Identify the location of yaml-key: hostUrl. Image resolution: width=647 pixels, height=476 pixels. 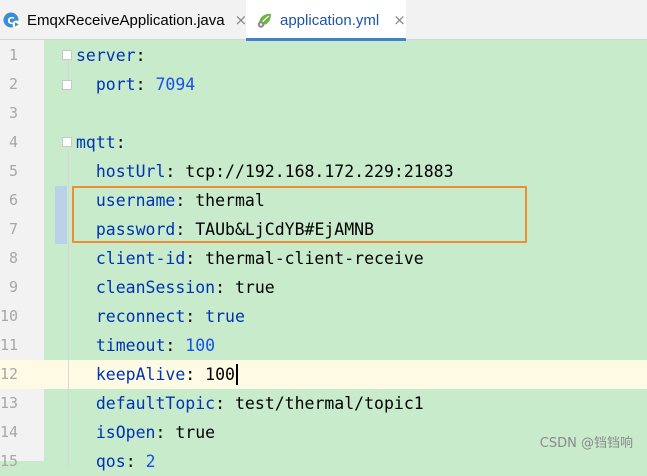
(130, 171).